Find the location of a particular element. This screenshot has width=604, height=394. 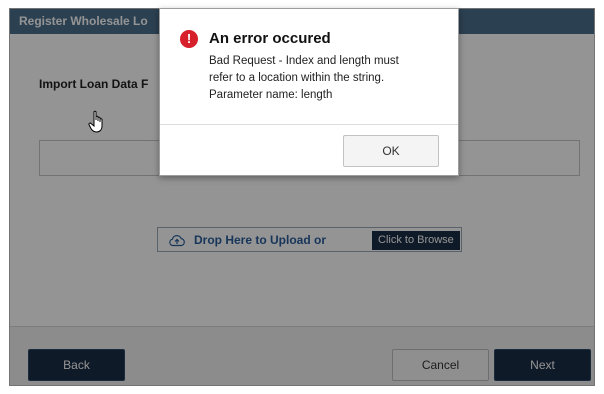

dialog-message-line: Bad Request - Index and length must is located at coordinates (304, 61).